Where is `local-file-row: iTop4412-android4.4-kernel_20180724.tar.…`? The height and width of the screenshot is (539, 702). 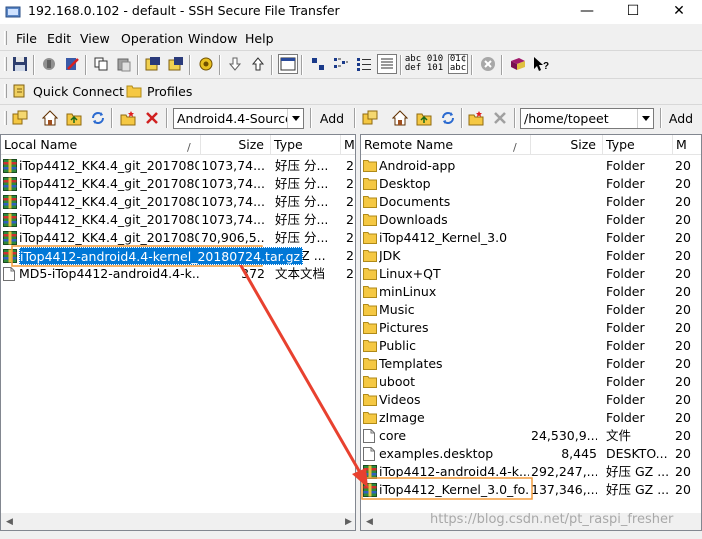 local-file-row: iTop4412-android4.4-kernel_20180724.tar.… is located at coordinates (178, 256).